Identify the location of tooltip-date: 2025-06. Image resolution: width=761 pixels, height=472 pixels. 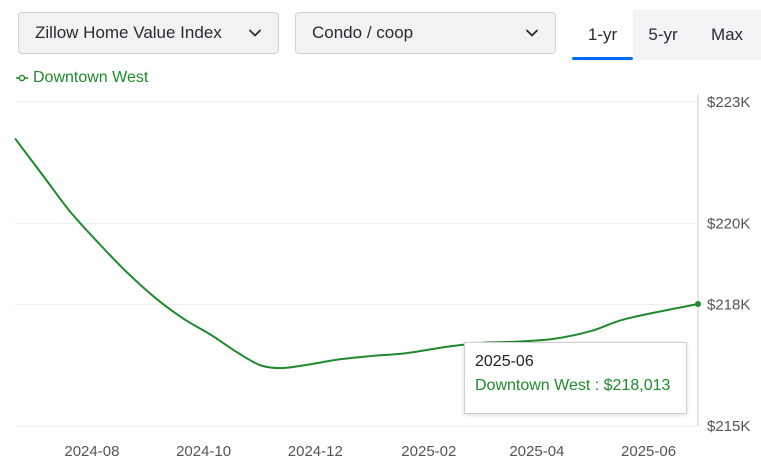
(504, 361).